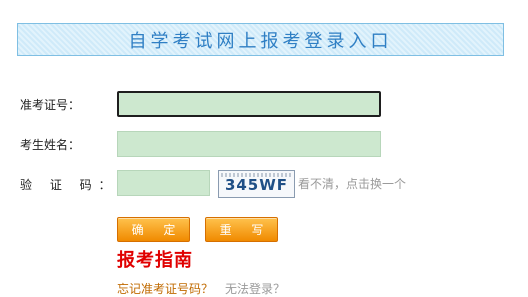 The height and width of the screenshot is (297, 528). I want to click on captcha-image-text: 345WF, so click(256, 185).